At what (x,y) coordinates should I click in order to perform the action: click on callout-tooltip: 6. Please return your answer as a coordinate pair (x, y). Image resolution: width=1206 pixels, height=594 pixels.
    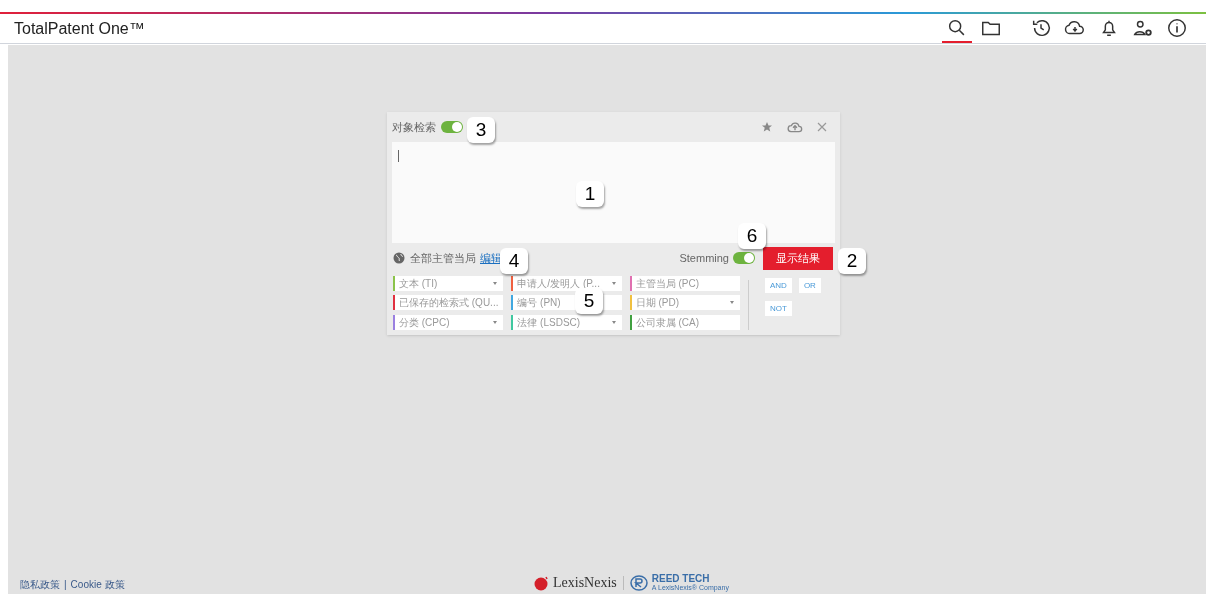
    Looking at the image, I should click on (752, 236).